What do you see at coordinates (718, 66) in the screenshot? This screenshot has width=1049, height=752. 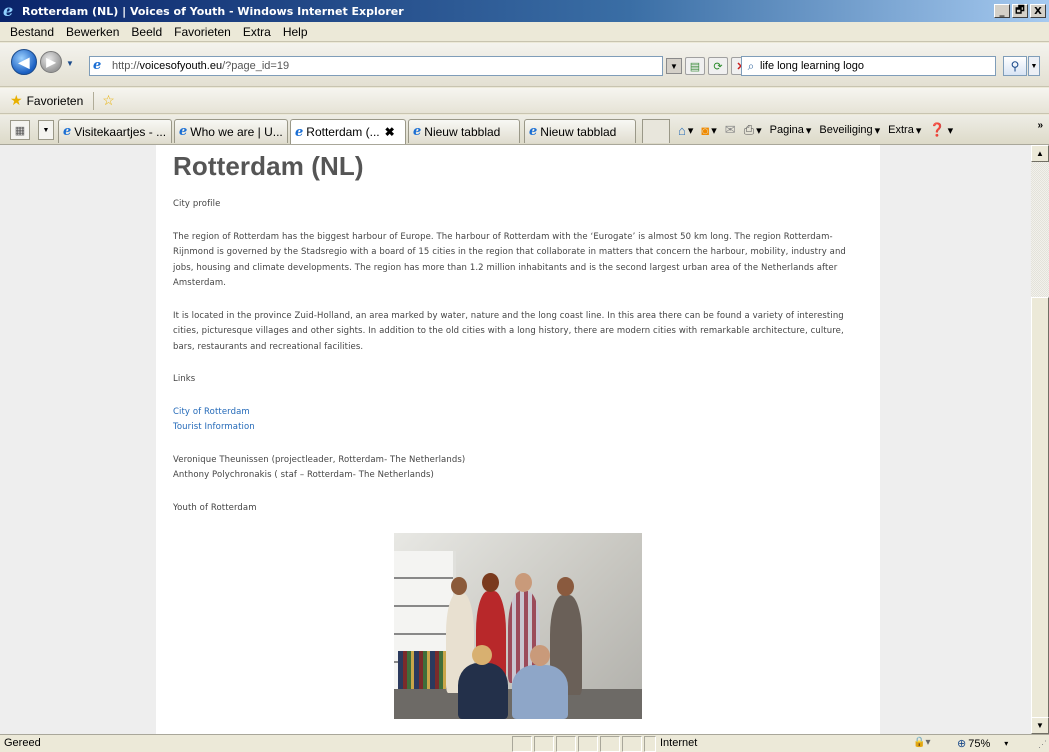 I see `refresh-icon: ⟳` at bounding box center [718, 66].